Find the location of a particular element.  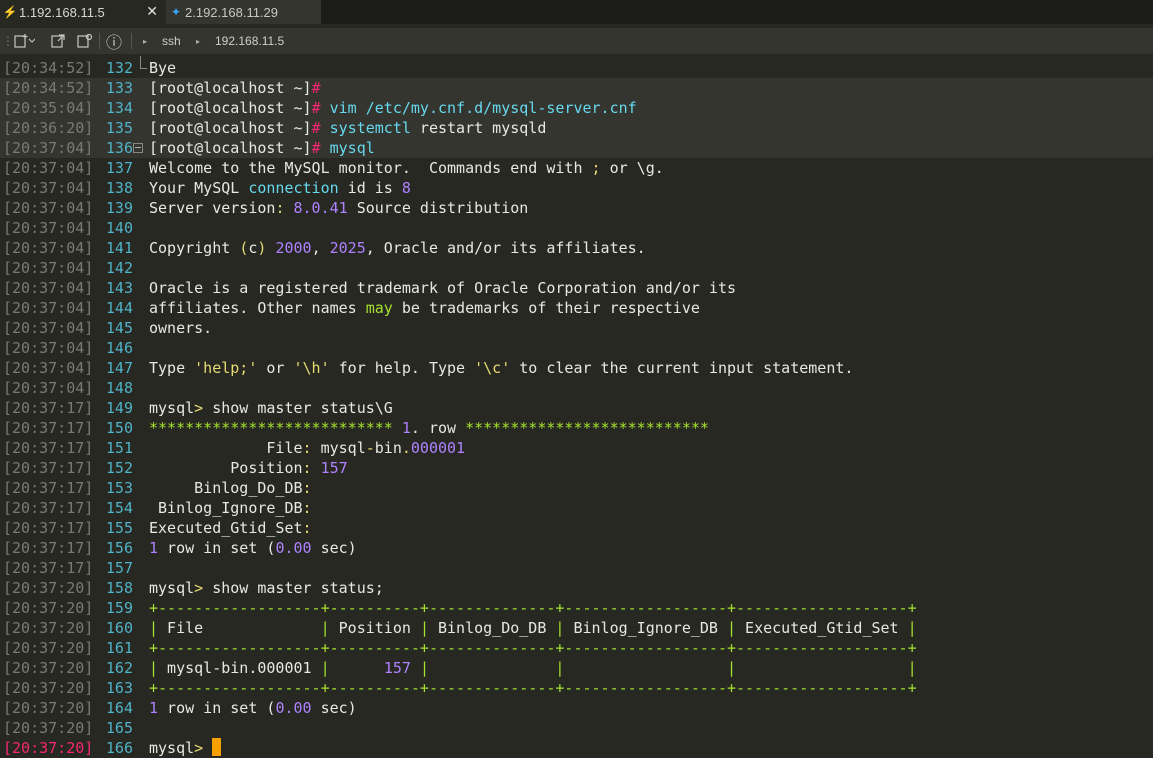

session-settings-icon is located at coordinates (85, 41).